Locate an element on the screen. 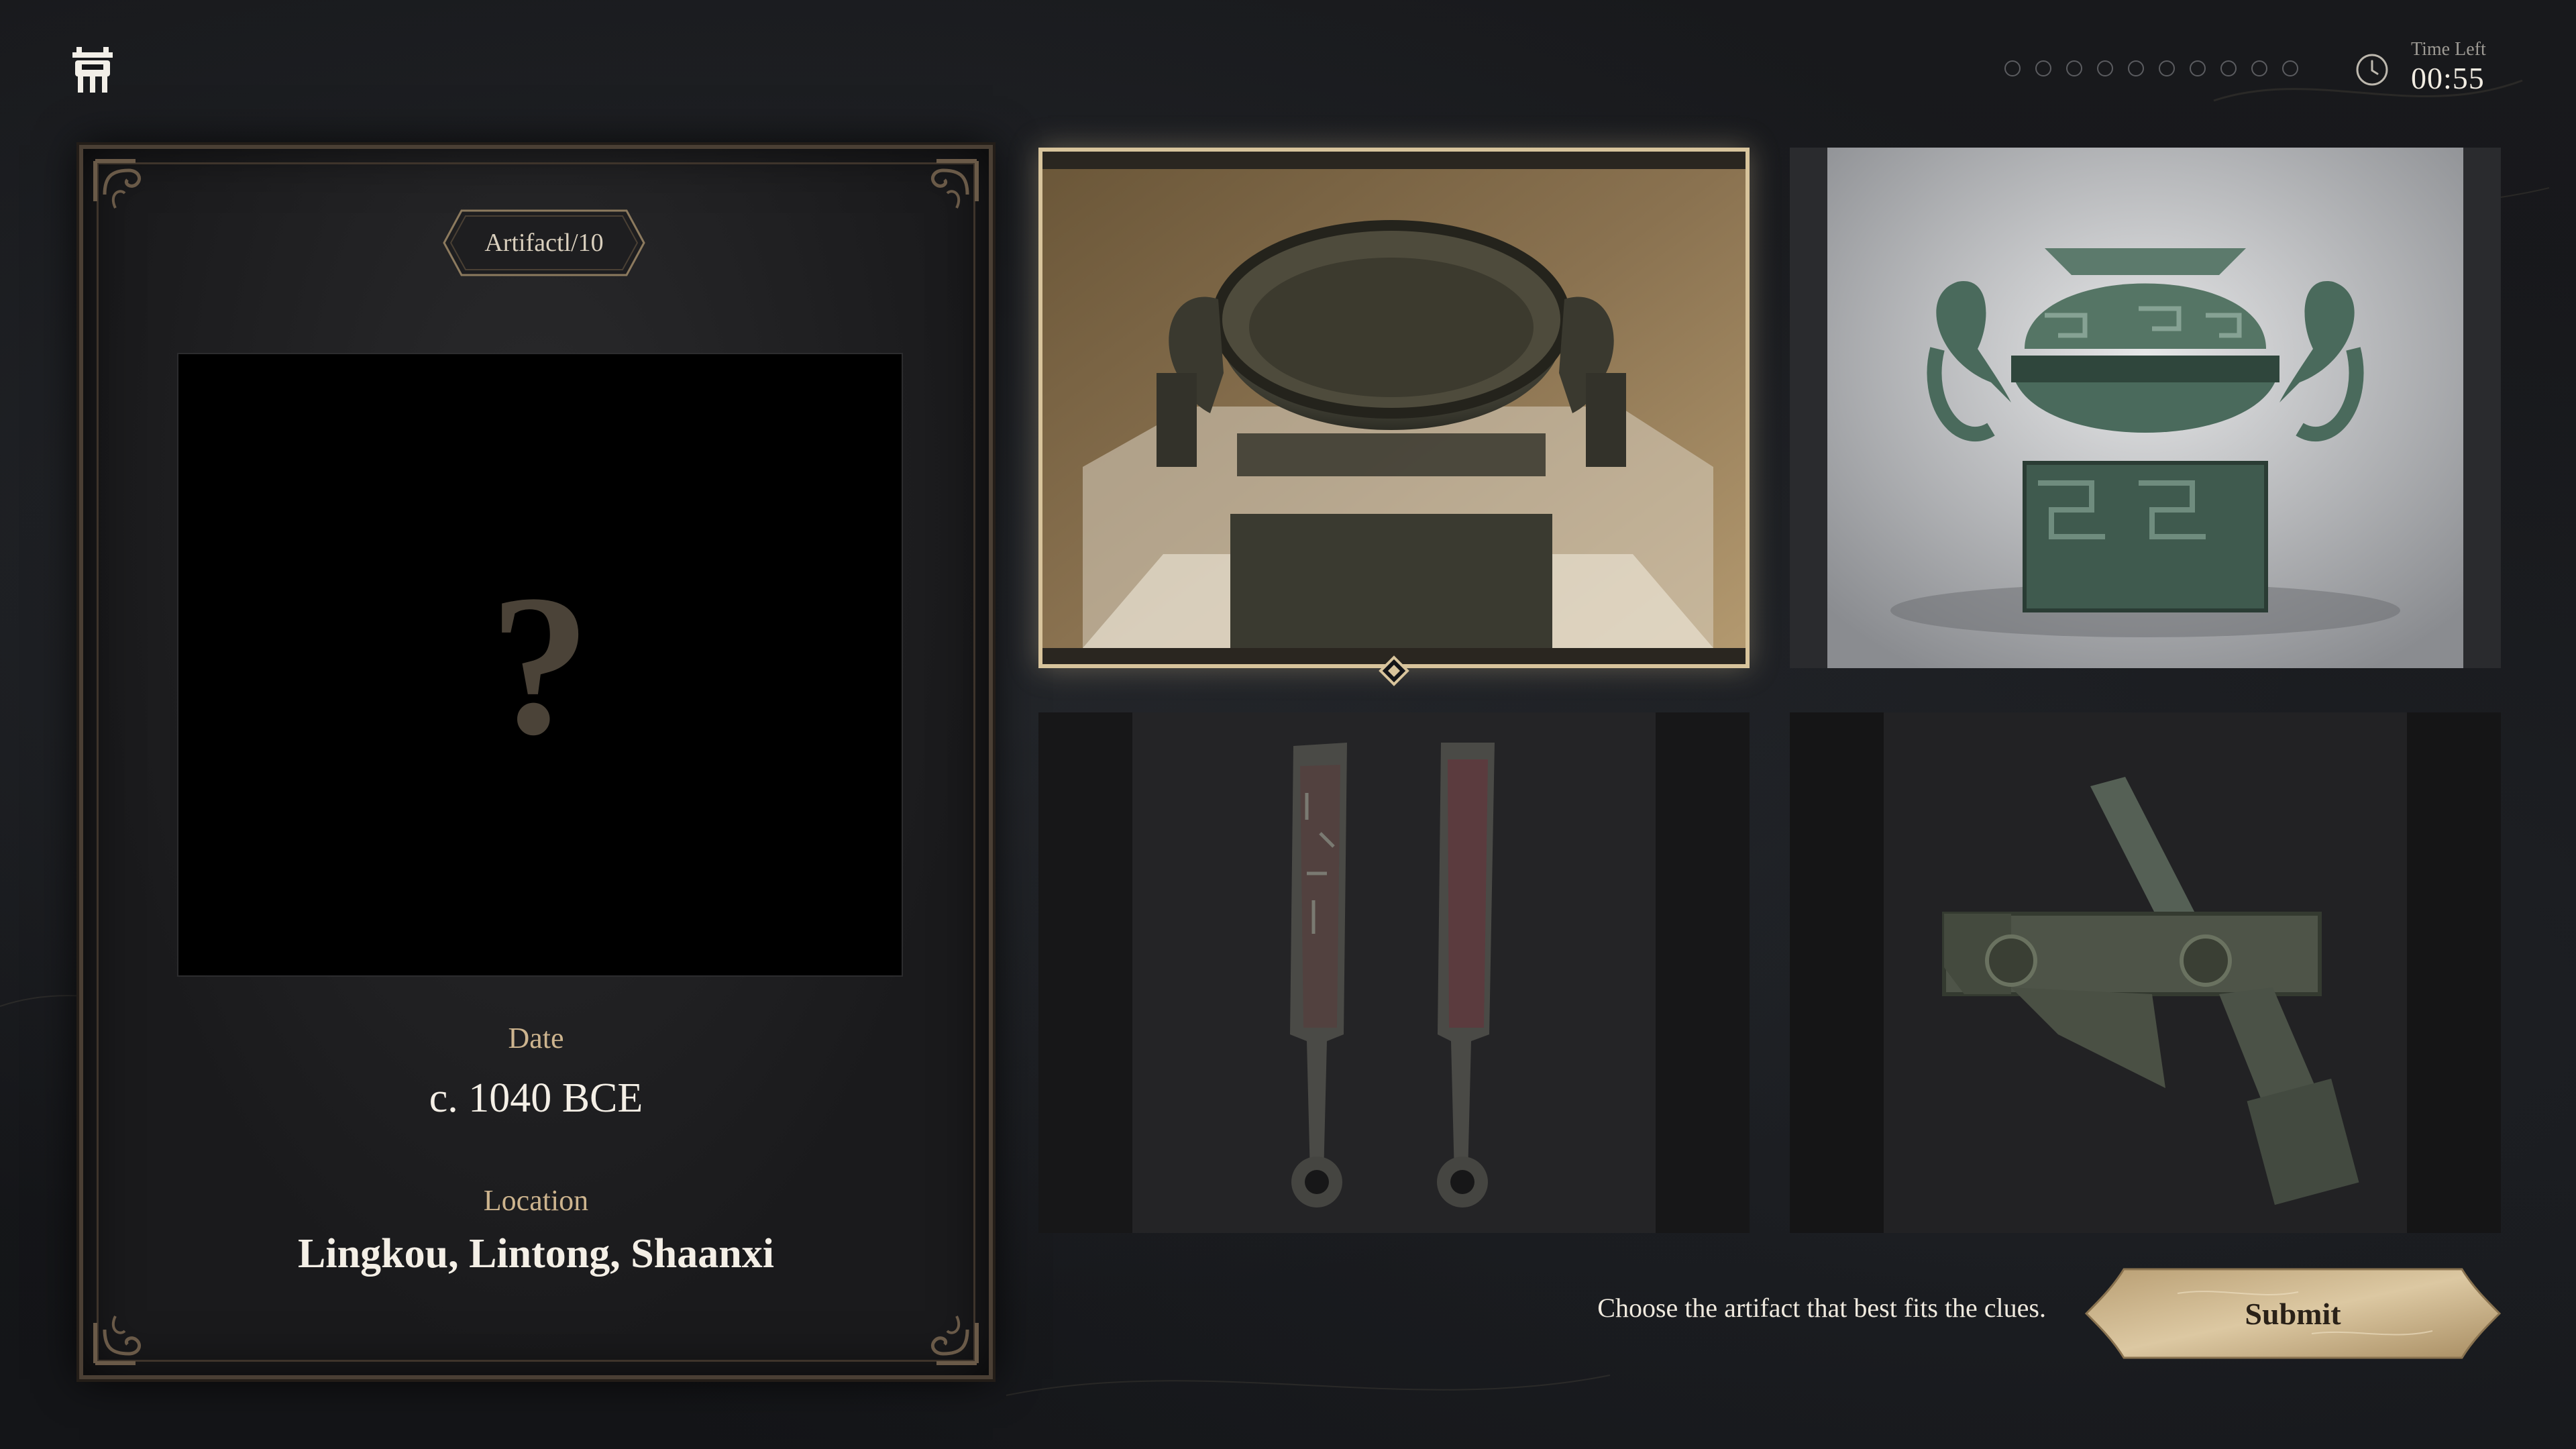 The height and width of the screenshot is (1449, 2576). ding-logo-icon is located at coordinates (92, 70).